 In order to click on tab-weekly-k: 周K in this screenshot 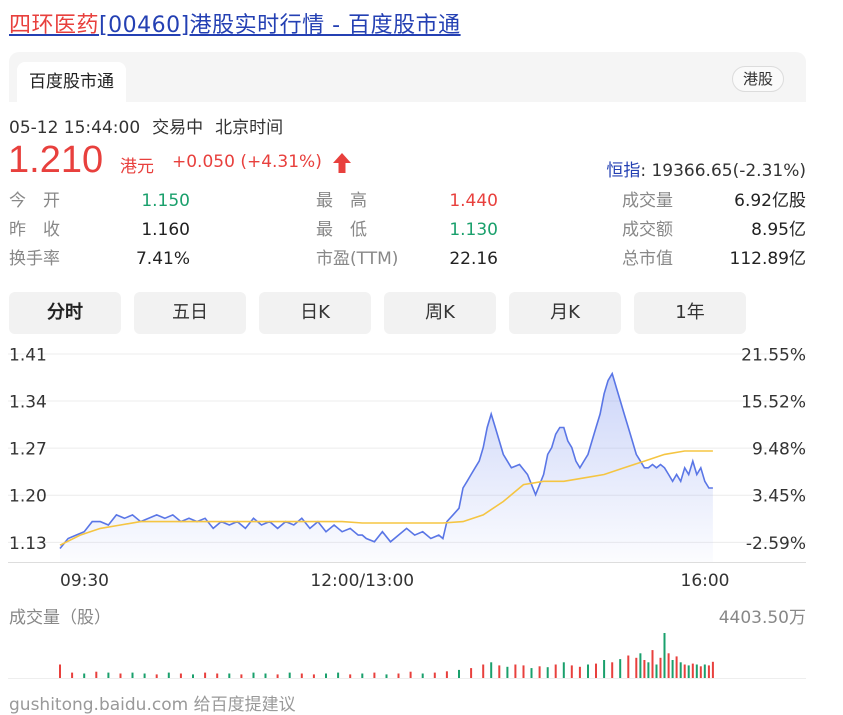, I will do `click(440, 313)`.